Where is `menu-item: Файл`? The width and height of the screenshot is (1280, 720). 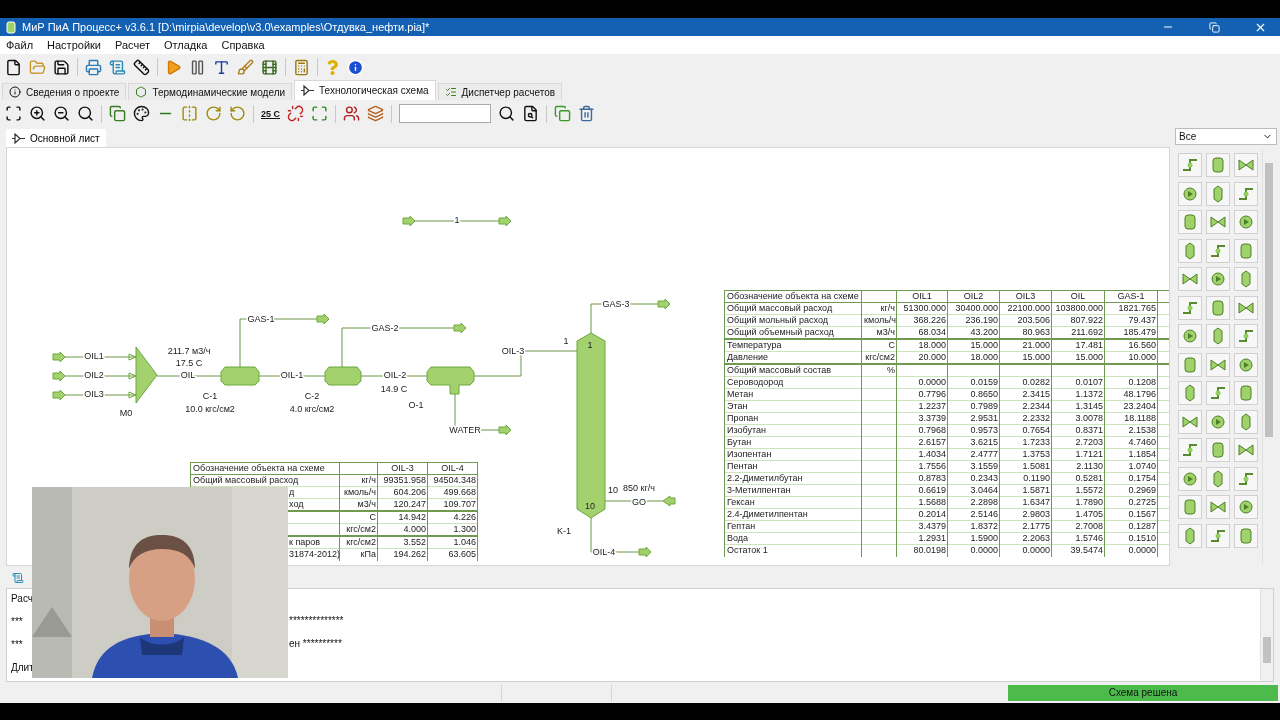 menu-item: Файл is located at coordinates (20, 45).